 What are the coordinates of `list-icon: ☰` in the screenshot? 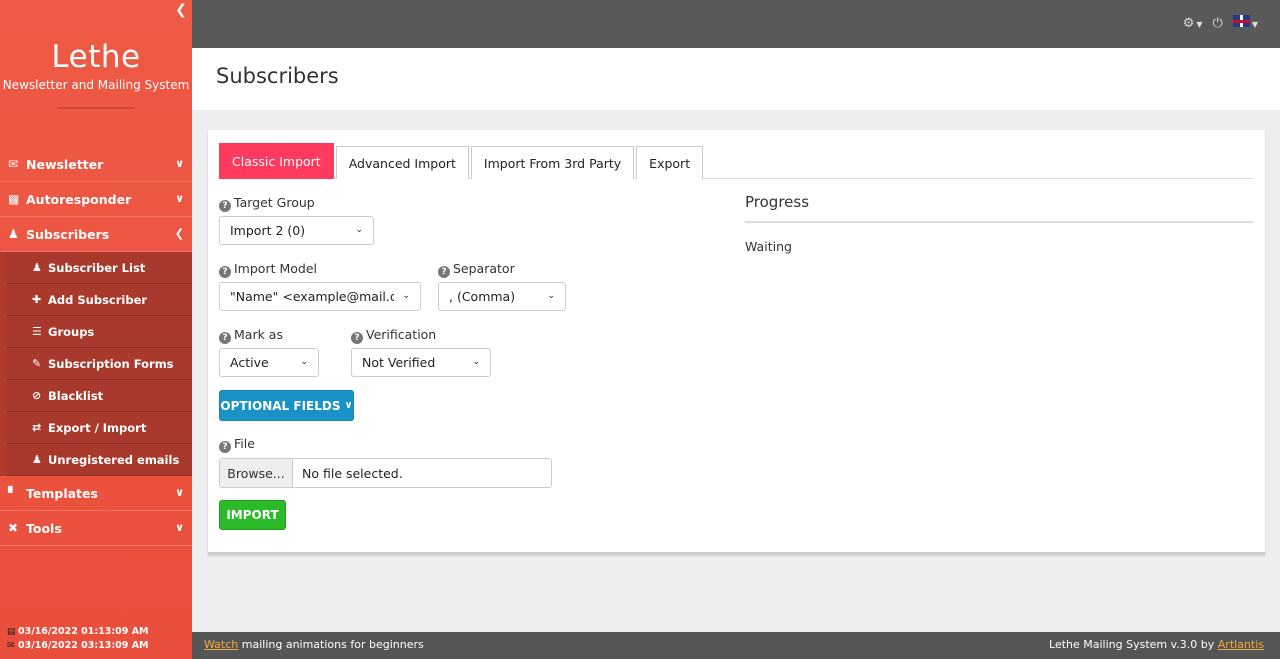 It's located at (37, 331).